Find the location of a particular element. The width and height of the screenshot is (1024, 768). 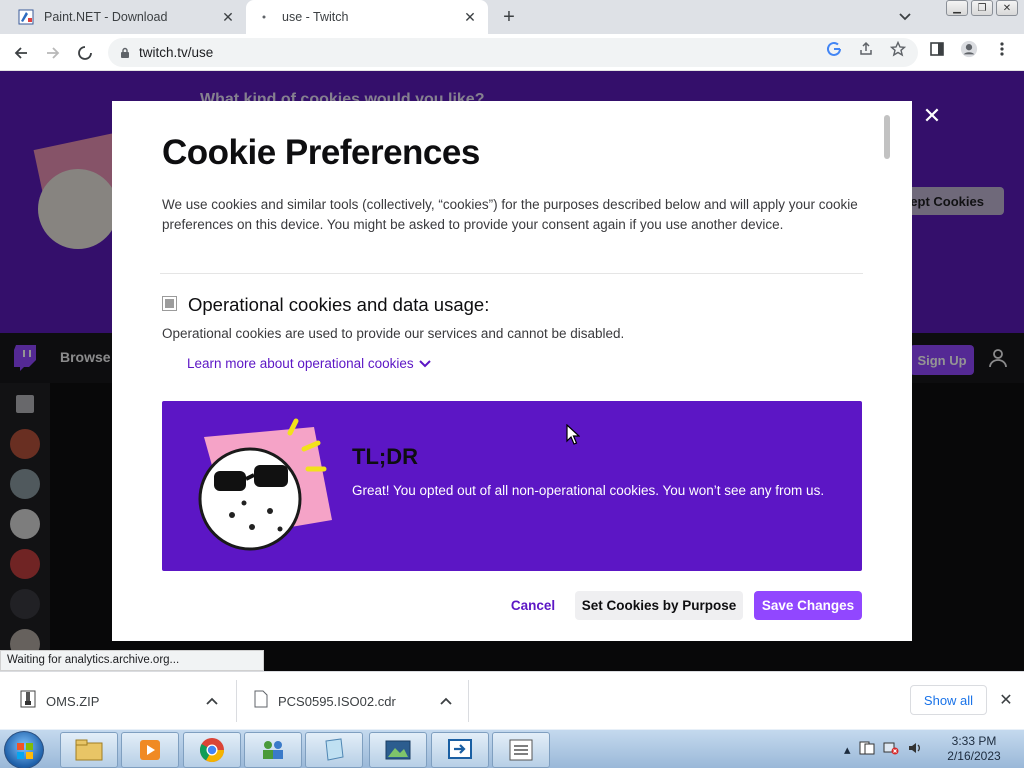

paintnet-favicon-icon is located at coordinates (26, 17).